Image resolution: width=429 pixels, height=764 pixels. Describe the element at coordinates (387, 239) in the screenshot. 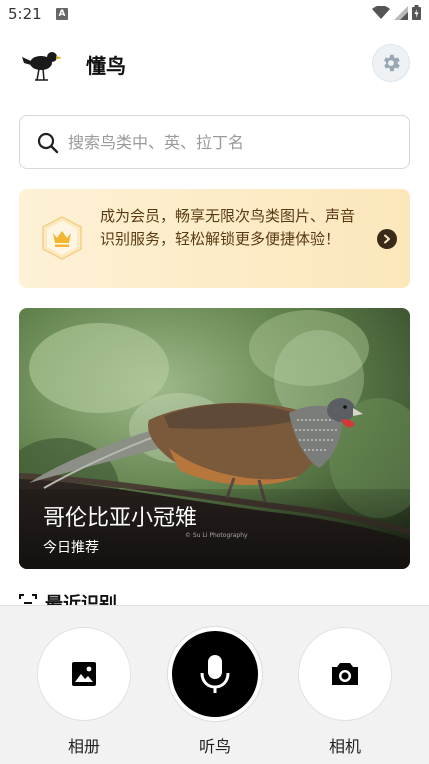

I see `chevron-right-icon` at that location.